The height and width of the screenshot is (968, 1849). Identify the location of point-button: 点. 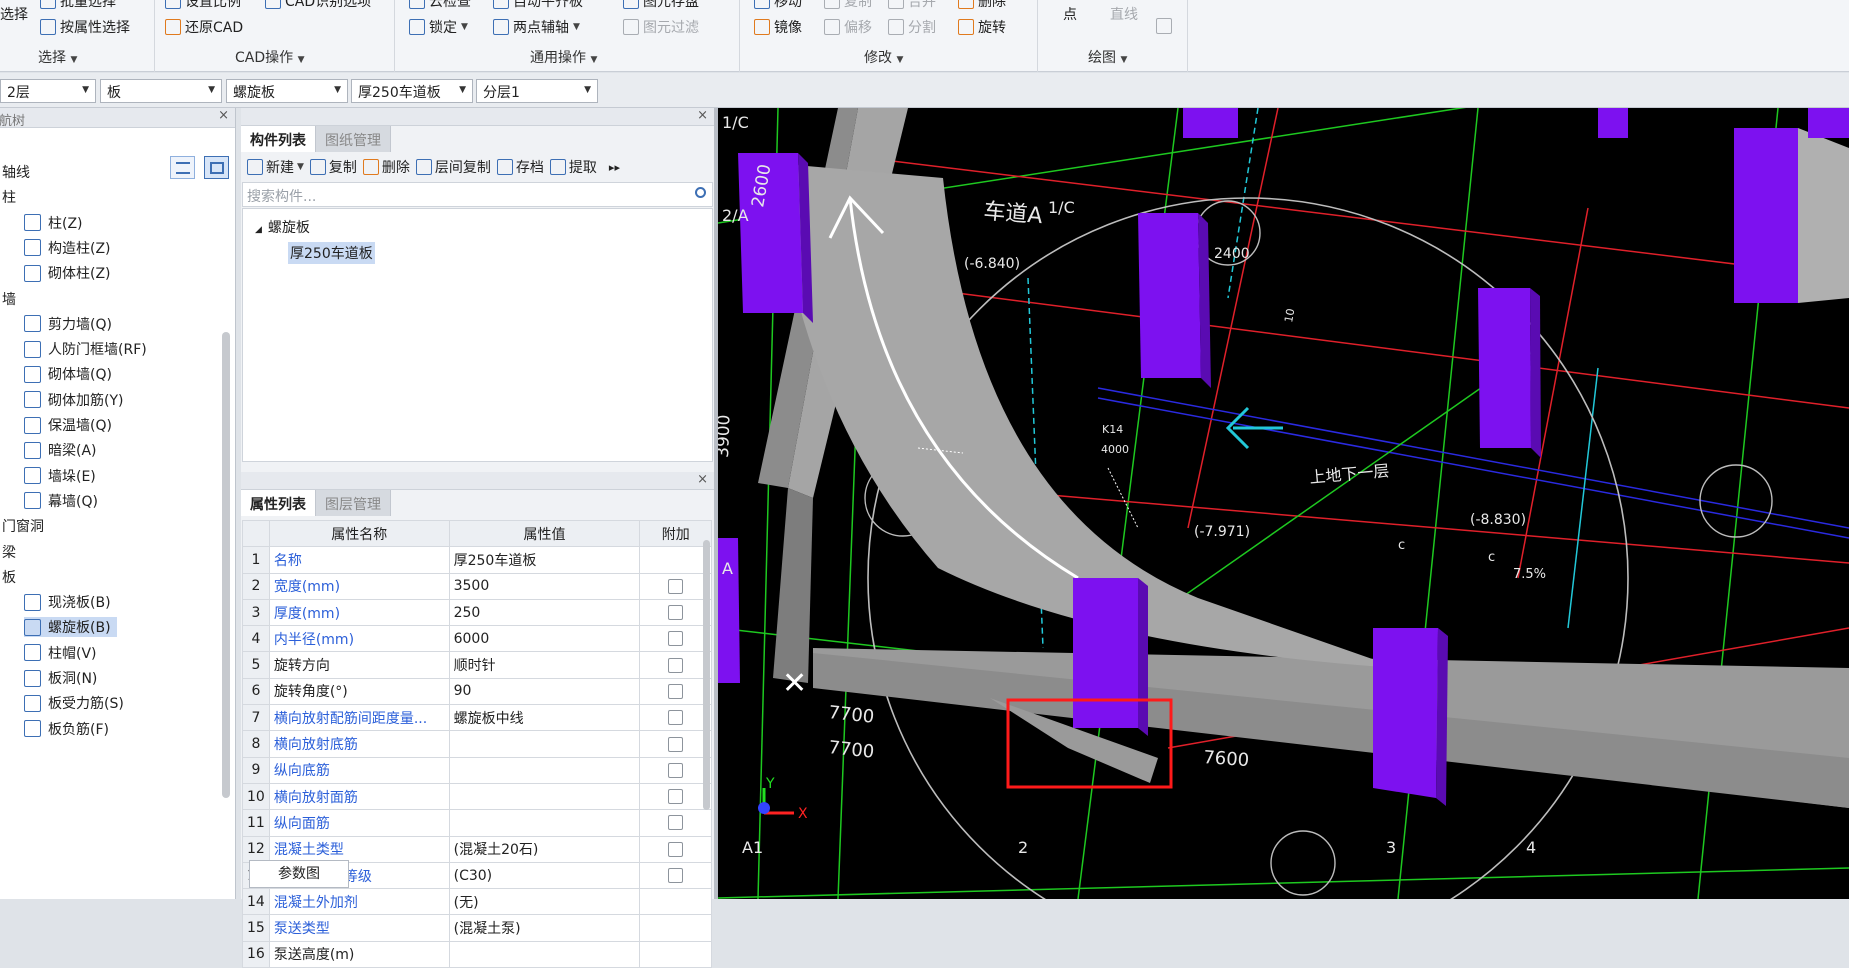
(1070, 14).